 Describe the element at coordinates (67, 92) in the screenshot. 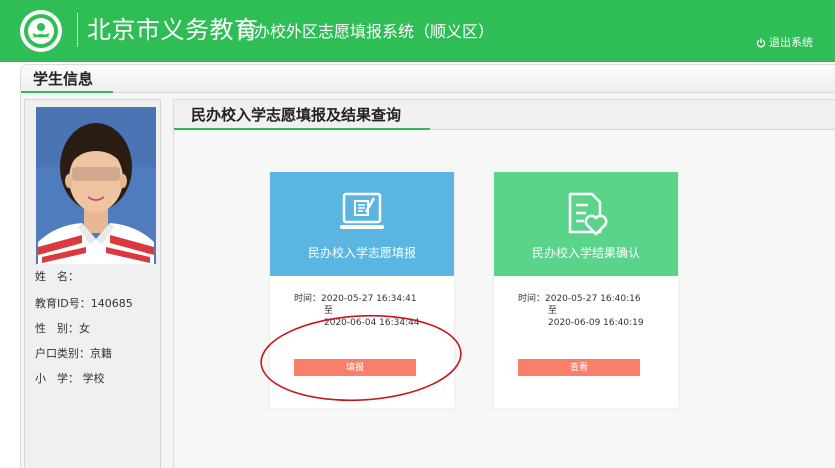

I see `title-underline` at that location.